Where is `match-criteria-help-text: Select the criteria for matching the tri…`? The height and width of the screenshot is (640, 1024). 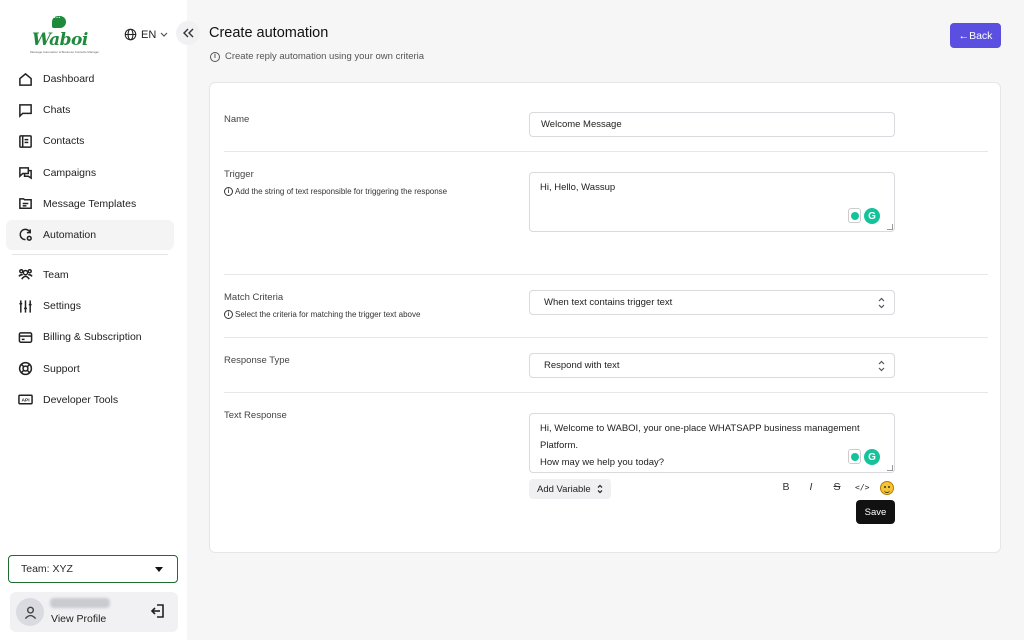
match-criteria-help-text: Select the criteria for matching the tri… is located at coordinates (328, 314).